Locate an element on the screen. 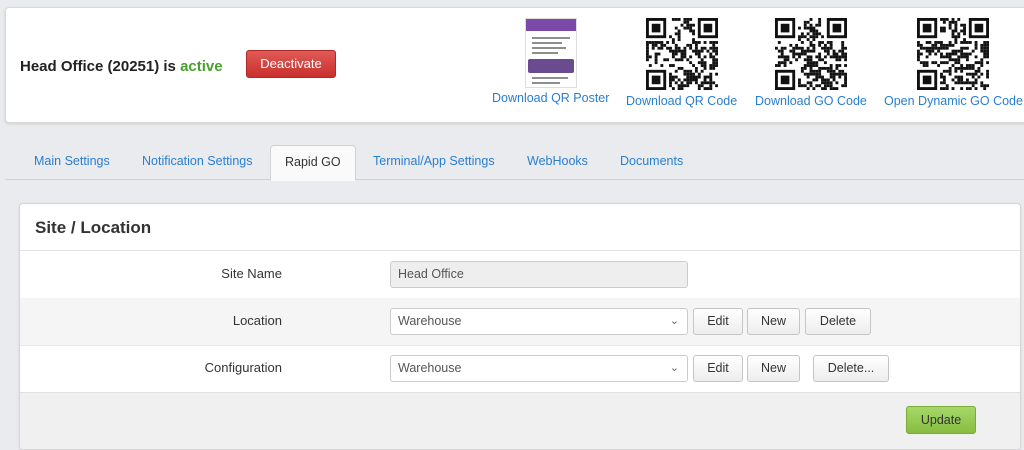  deactivate-button: Deactivate is located at coordinates (291, 64).